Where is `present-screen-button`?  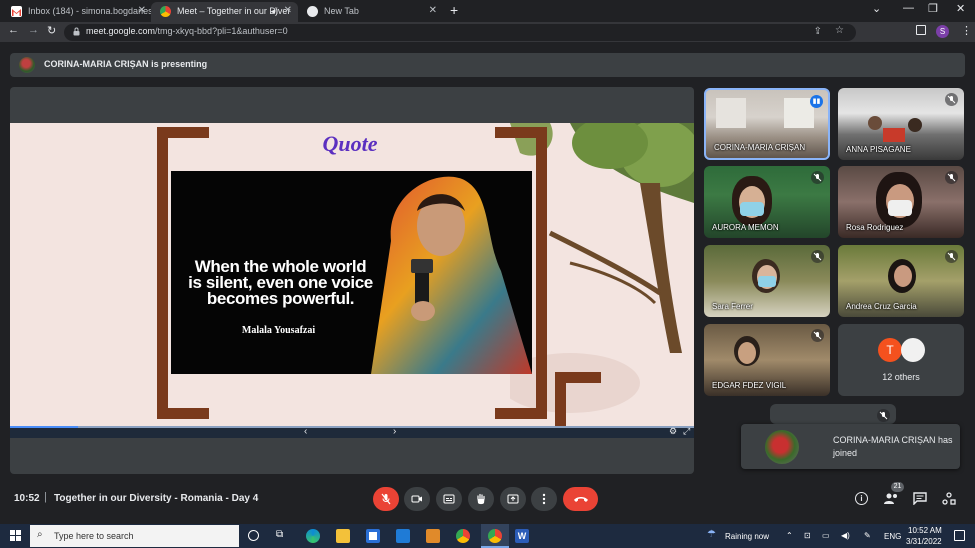 present-screen-button is located at coordinates (513, 499).